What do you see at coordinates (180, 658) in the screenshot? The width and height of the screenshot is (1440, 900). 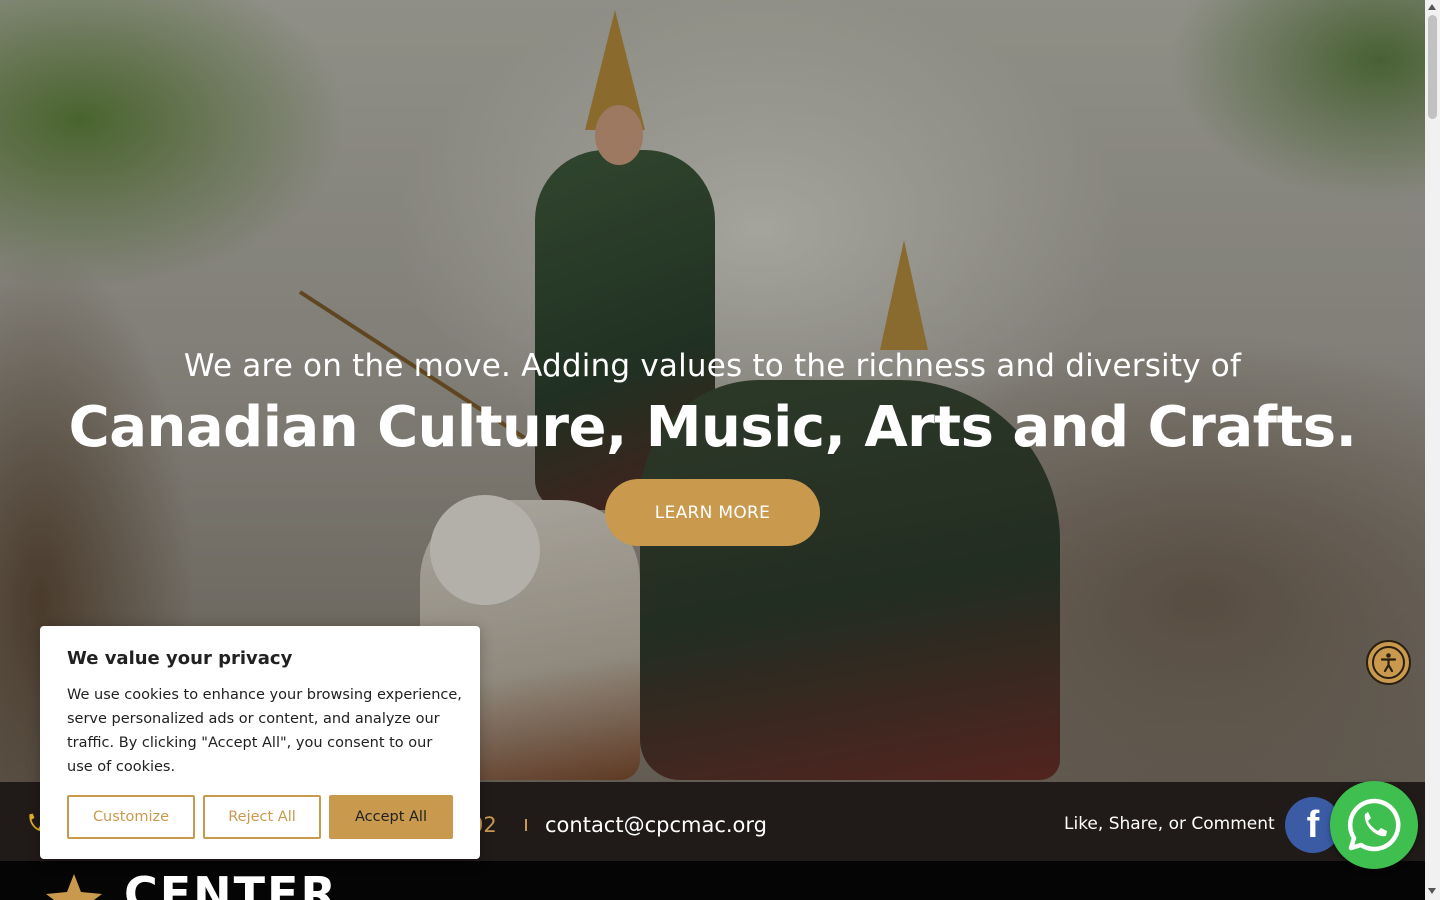 I see `cookie-title: We value your privacy` at bounding box center [180, 658].